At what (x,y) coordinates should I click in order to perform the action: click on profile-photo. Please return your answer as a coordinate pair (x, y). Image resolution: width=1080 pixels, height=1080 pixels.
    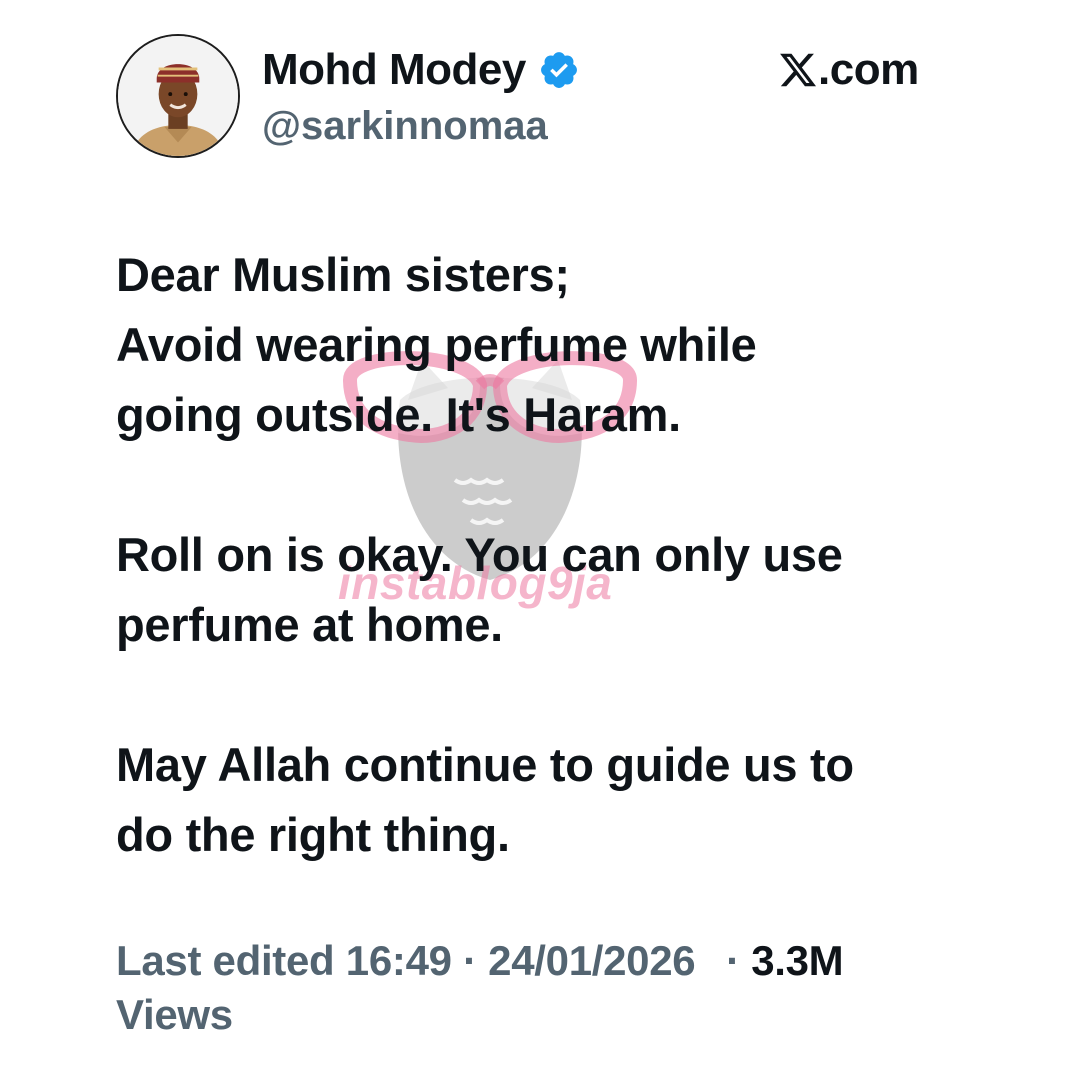
    Looking at the image, I should click on (178, 96).